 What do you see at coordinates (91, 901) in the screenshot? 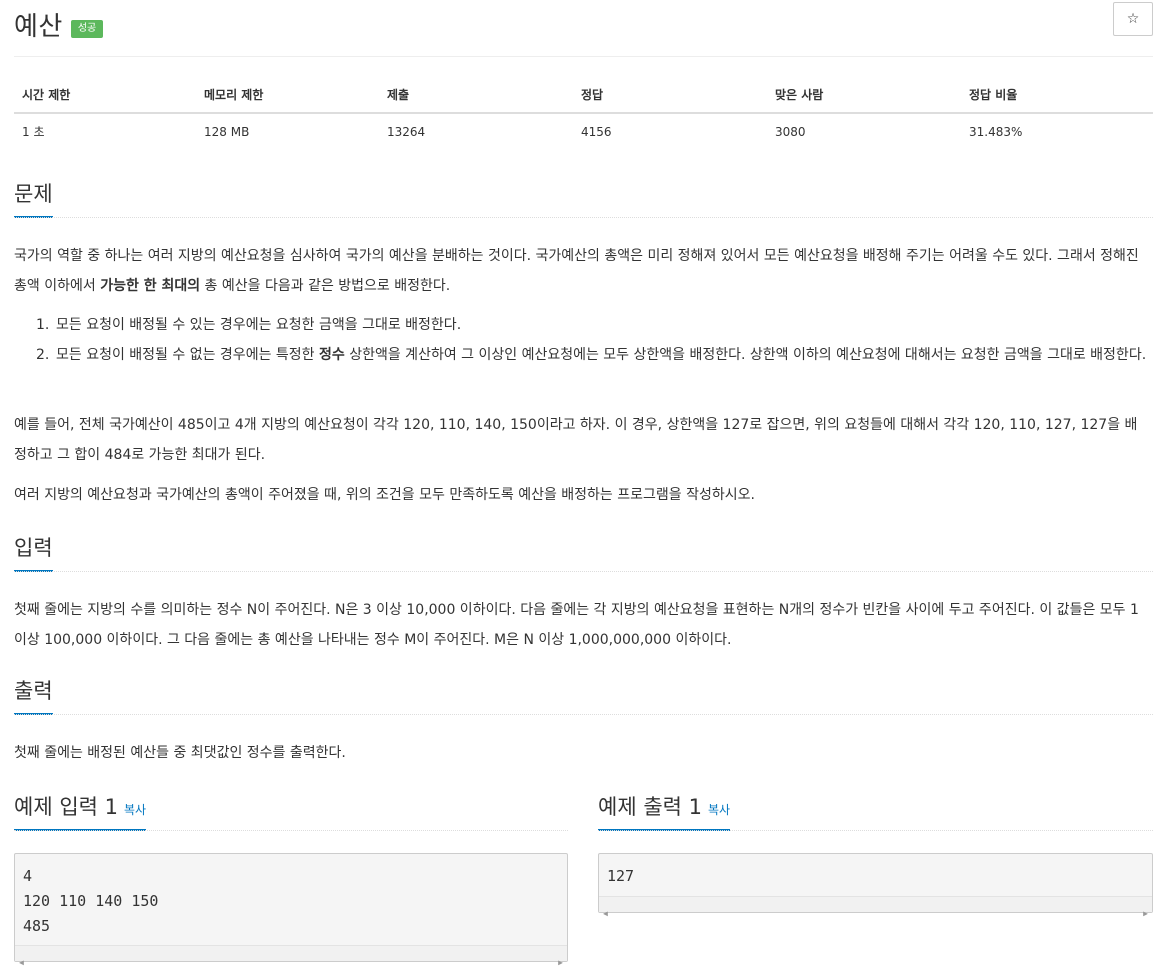
I see `sample-input-content: 4 120 110 140 150 485` at bounding box center [91, 901].